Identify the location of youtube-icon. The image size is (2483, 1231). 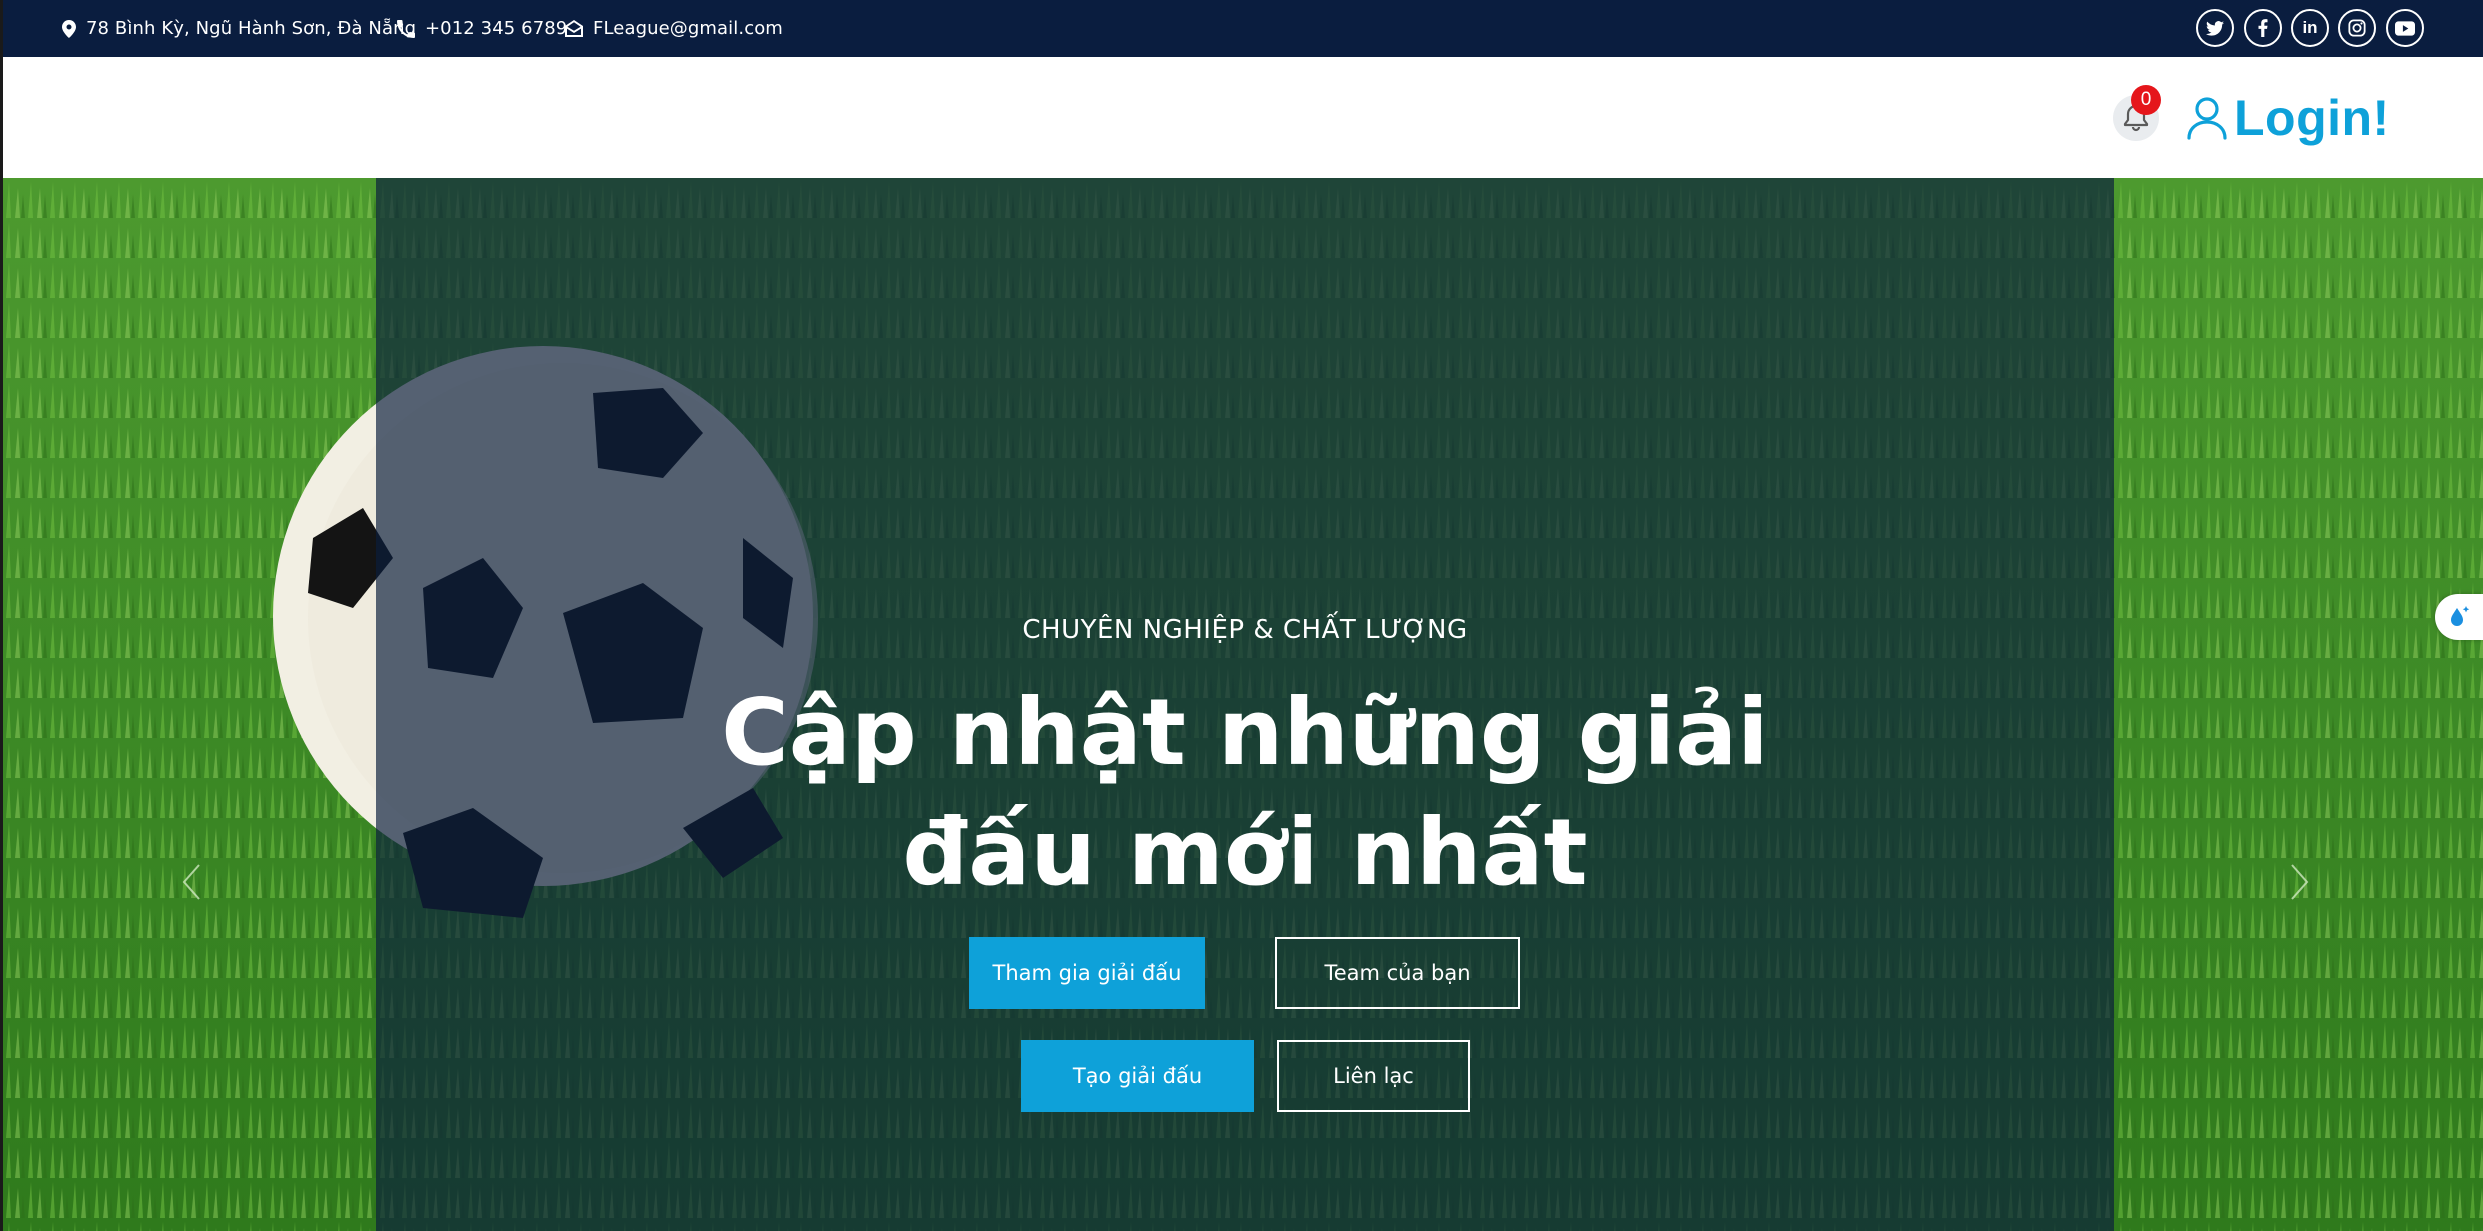
(2405, 28).